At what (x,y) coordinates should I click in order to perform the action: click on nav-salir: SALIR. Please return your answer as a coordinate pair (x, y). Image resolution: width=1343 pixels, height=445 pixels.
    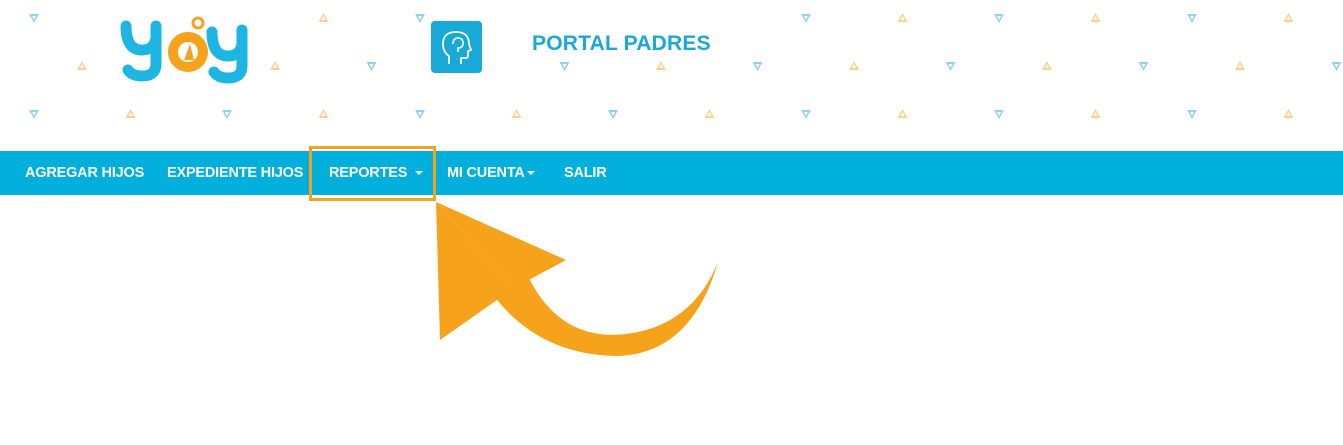
    Looking at the image, I should click on (585, 173).